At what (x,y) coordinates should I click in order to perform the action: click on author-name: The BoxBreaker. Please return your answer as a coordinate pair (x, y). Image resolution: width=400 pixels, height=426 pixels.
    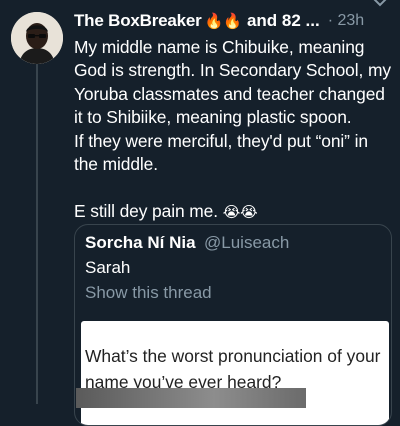
    Looking at the image, I should click on (138, 21).